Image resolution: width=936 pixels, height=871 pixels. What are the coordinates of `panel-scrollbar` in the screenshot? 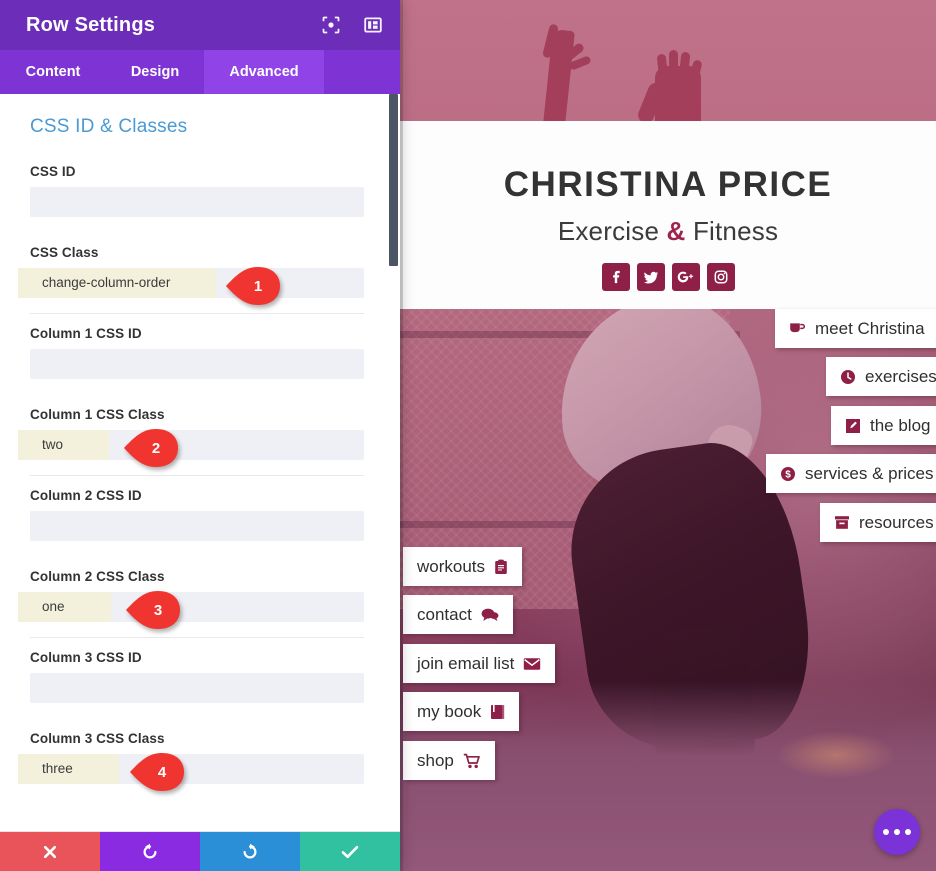 It's located at (393, 180).